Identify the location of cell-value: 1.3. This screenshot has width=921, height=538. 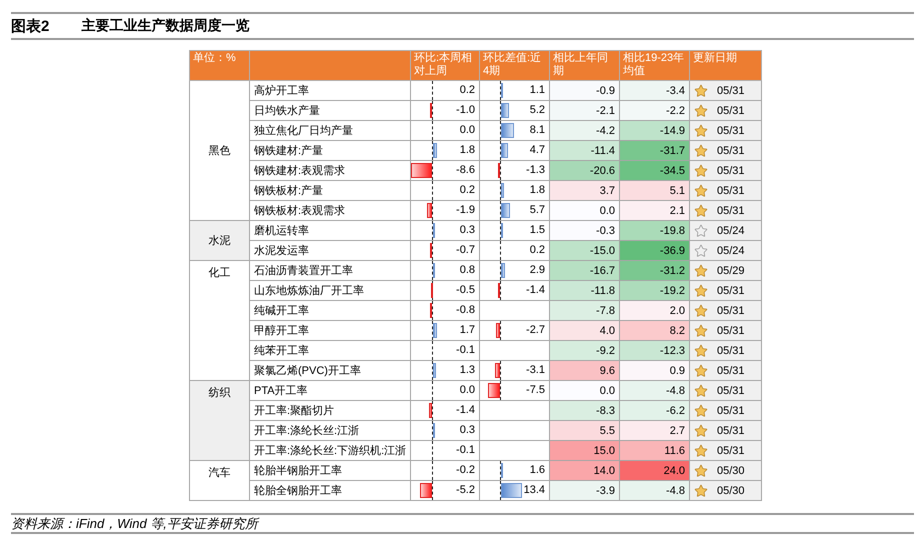
(467, 370).